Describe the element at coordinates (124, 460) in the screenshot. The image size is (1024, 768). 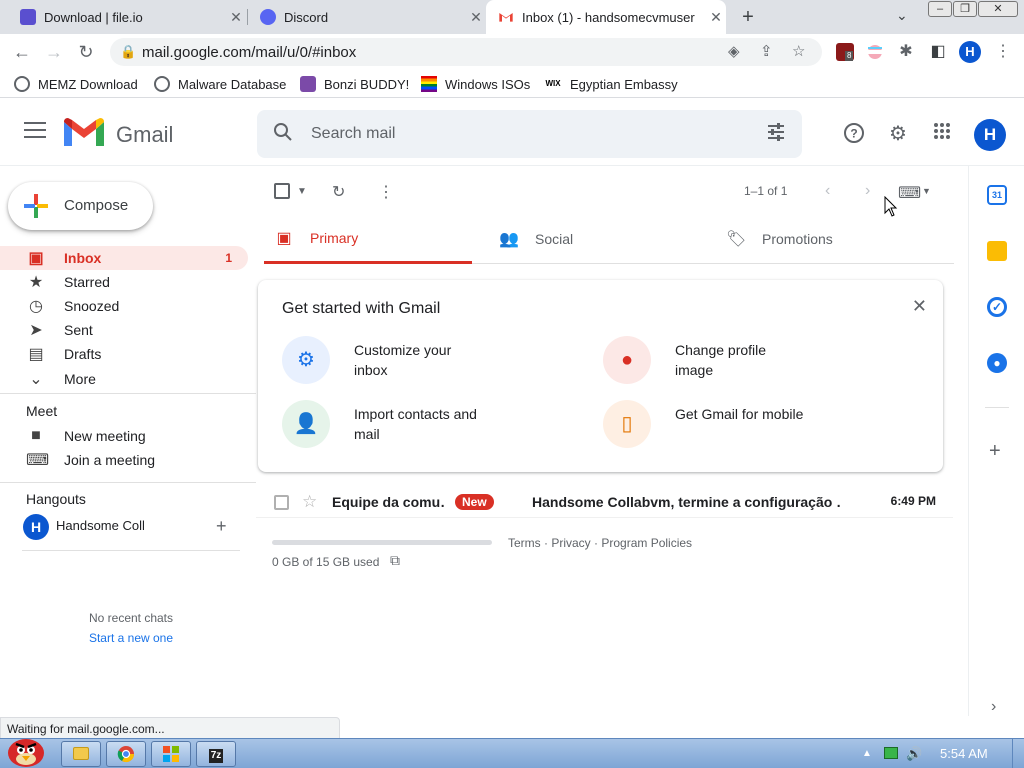
I see `sidebar-item-join-meeting: ⌨ Join a meeting` at that location.